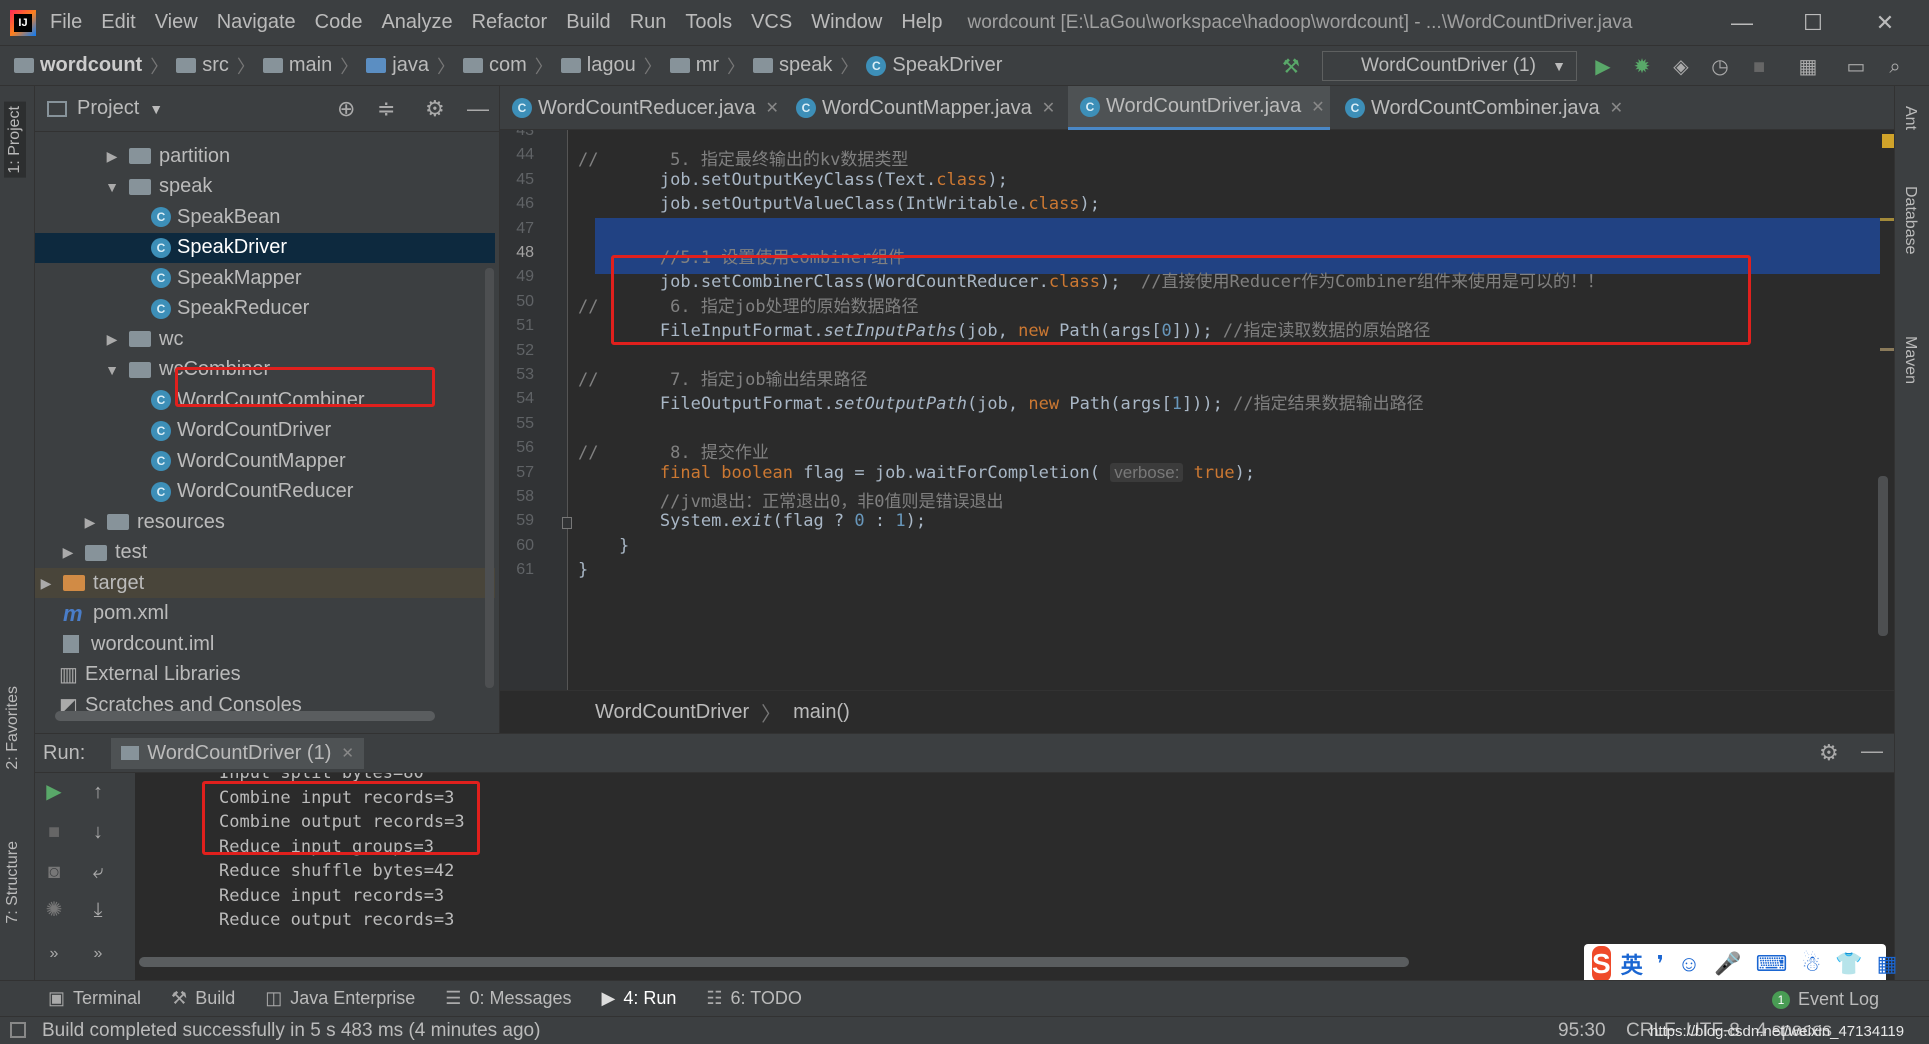 This screenshot has height=1044, width=1929. I want to click on menu-navigate: Navigate, so click(256, 22).